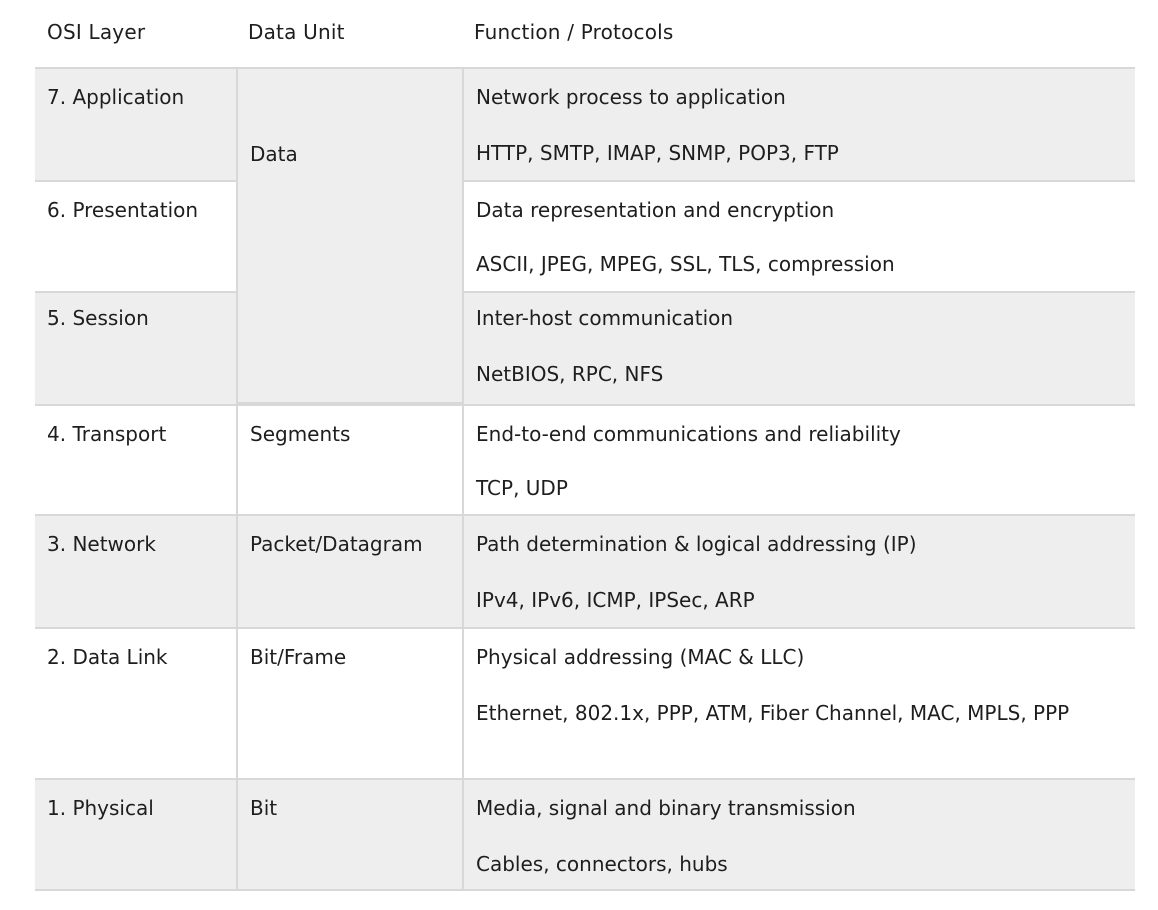  Describe the element at coordinates (300, 434) in the screenshot. I see `data-unit-label: Segments` at that location.